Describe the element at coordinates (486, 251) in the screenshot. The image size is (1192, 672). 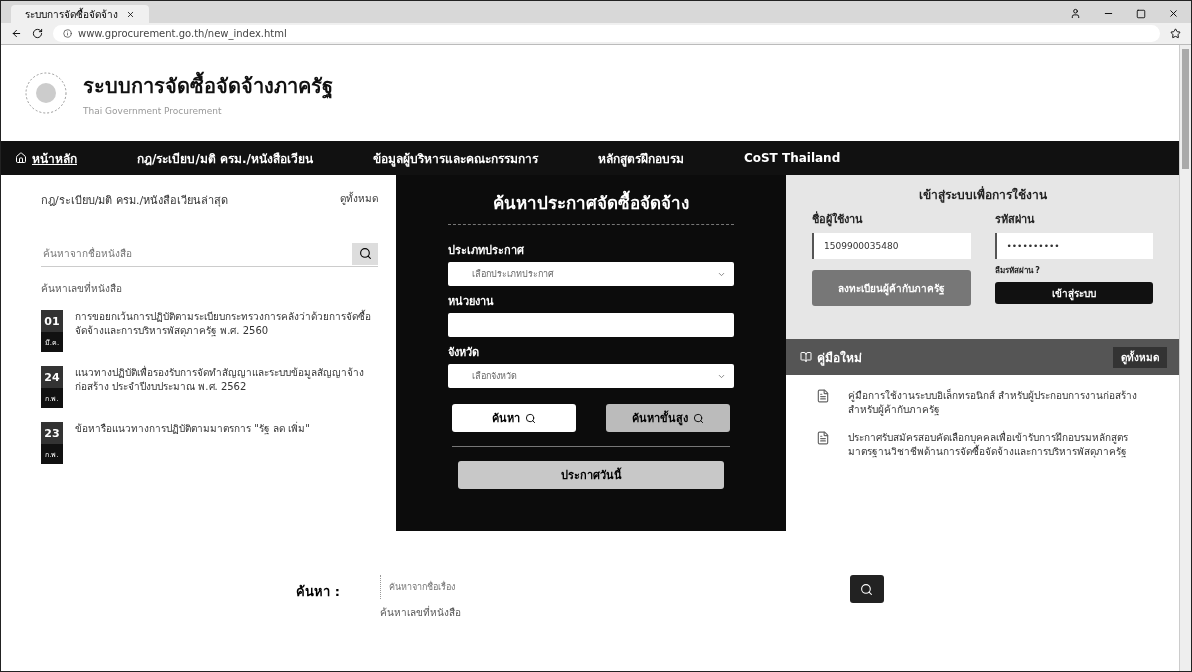
I see `field-label: ประเภทประกาศ` at that location.